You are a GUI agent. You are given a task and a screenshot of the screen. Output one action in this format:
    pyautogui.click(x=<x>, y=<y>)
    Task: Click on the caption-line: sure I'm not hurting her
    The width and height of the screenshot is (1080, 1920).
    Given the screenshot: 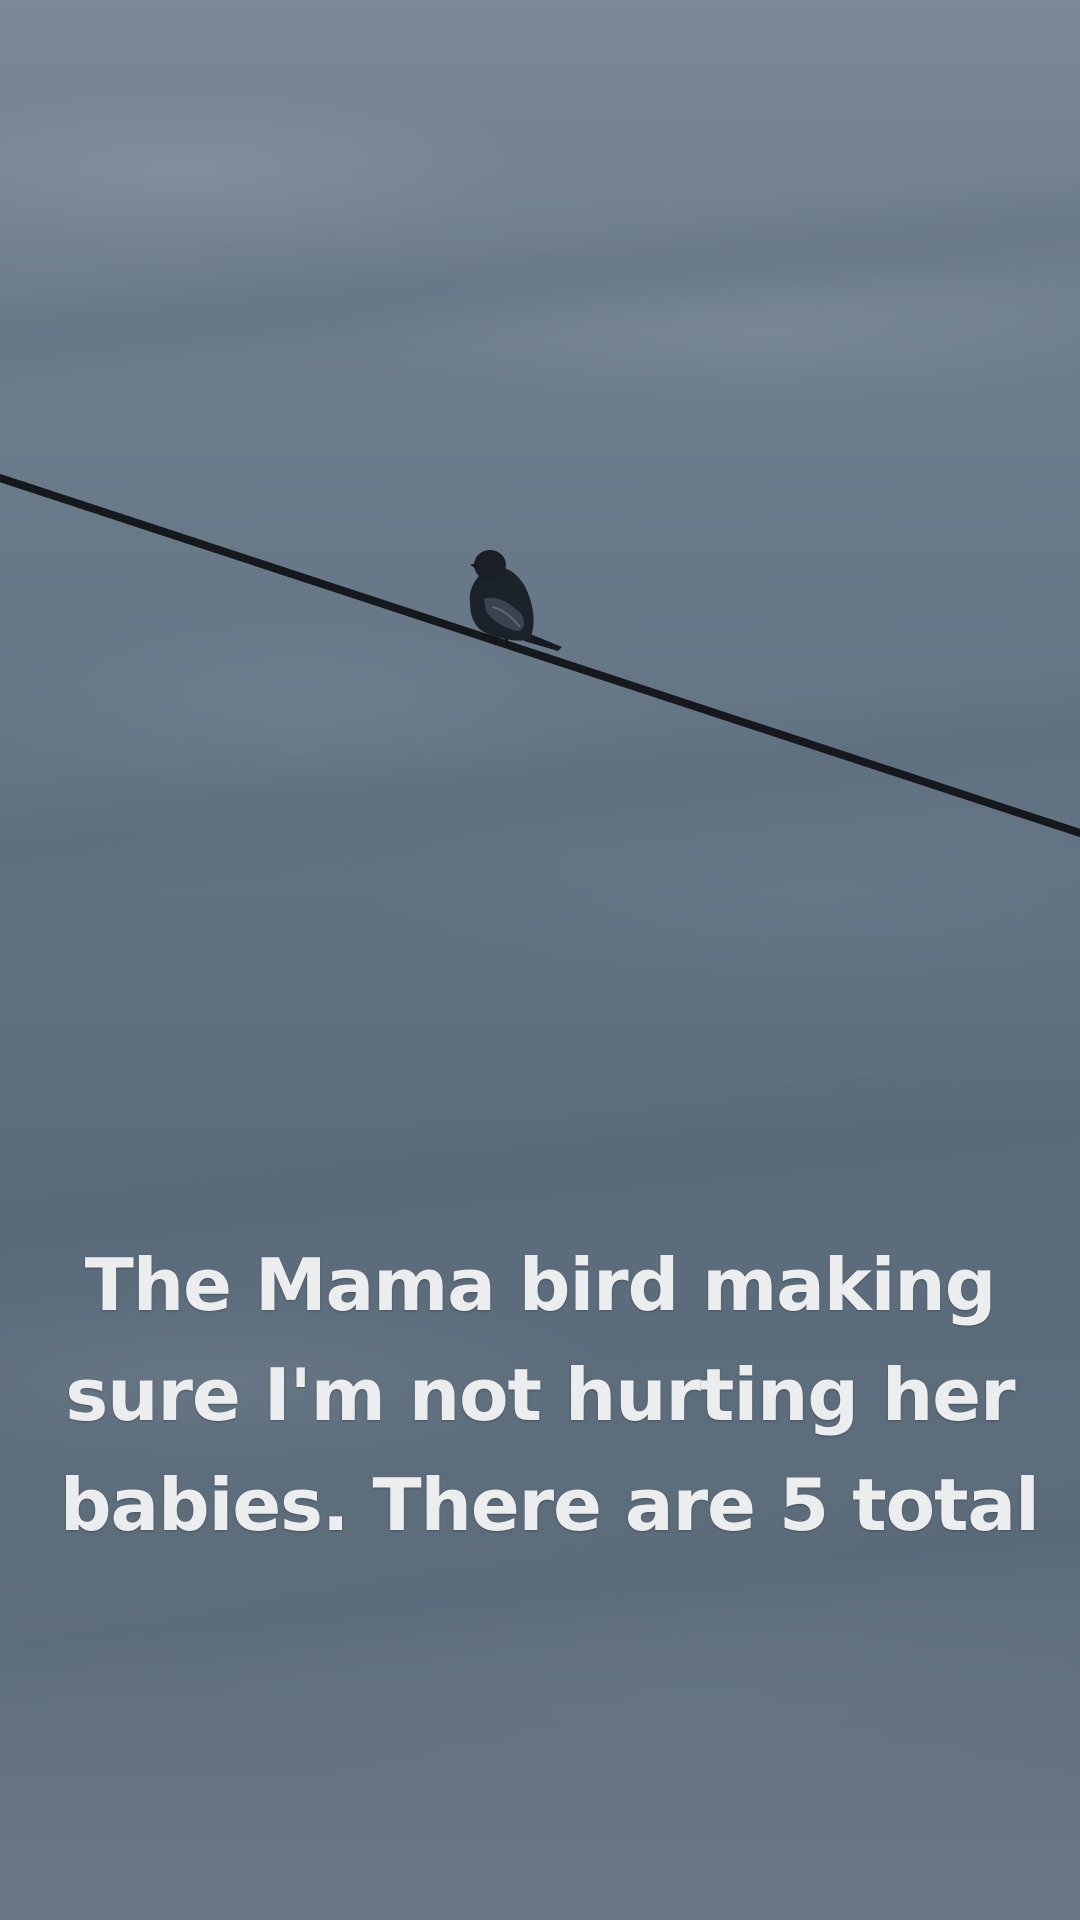 What is the action you would take?
    pyautogui.click(x=540, y=1395)
    